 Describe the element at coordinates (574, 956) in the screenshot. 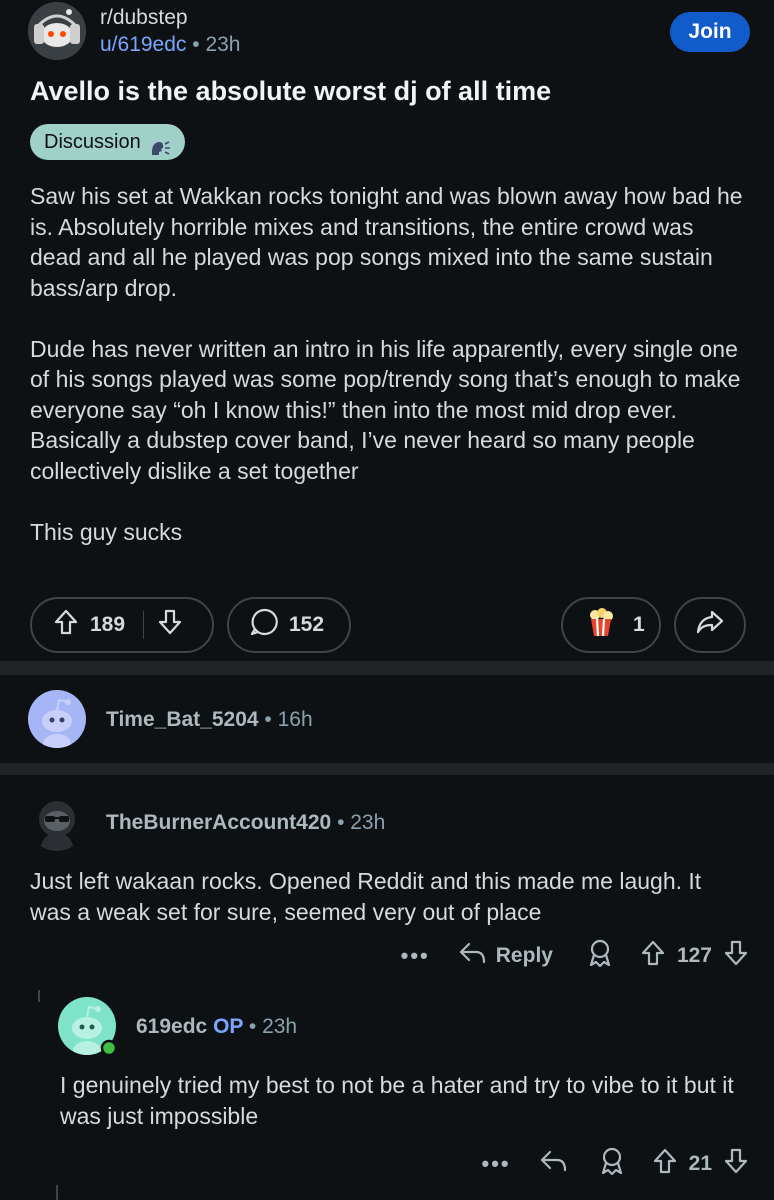

I see `comment-actions: ••• Reply 127` at that location.